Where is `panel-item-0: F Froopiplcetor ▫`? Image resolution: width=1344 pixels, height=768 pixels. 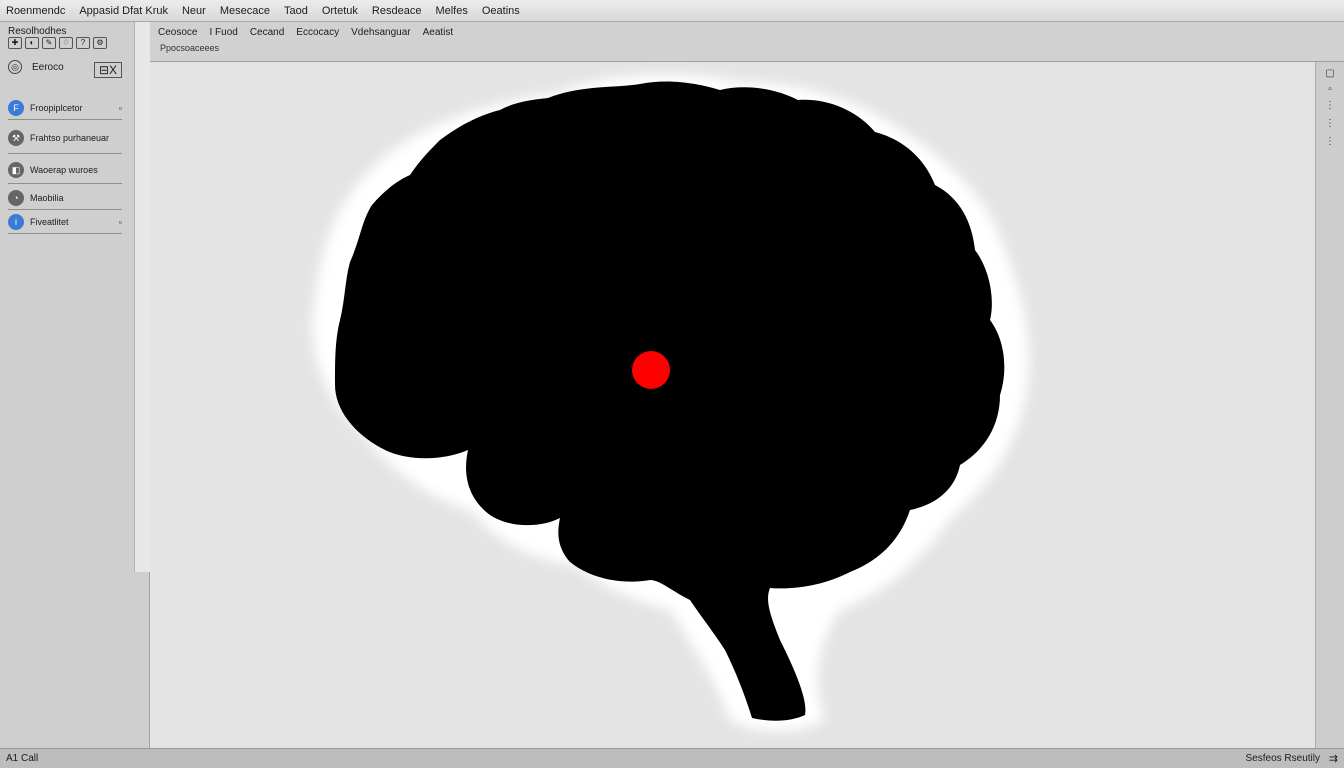 panel-item-0: F Froopiplcetor ▫ is located at coordinates (65, 108).